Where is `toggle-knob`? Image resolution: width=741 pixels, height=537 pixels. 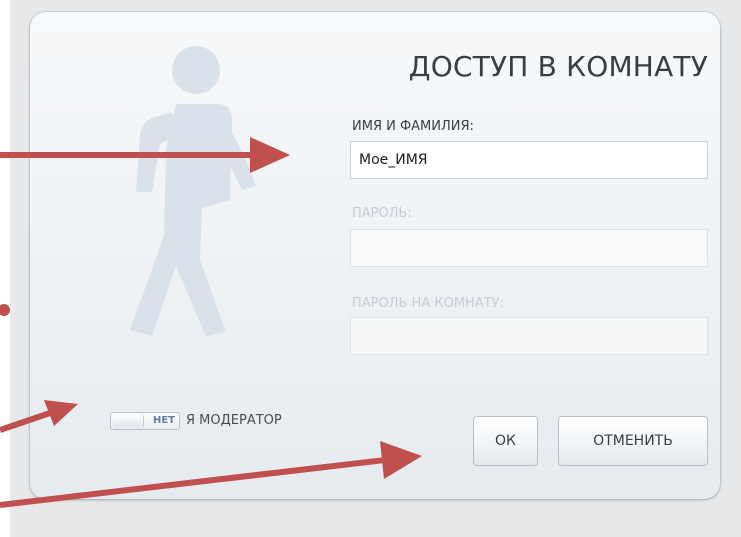
toggle-knob is located at coordinates (128, 421).